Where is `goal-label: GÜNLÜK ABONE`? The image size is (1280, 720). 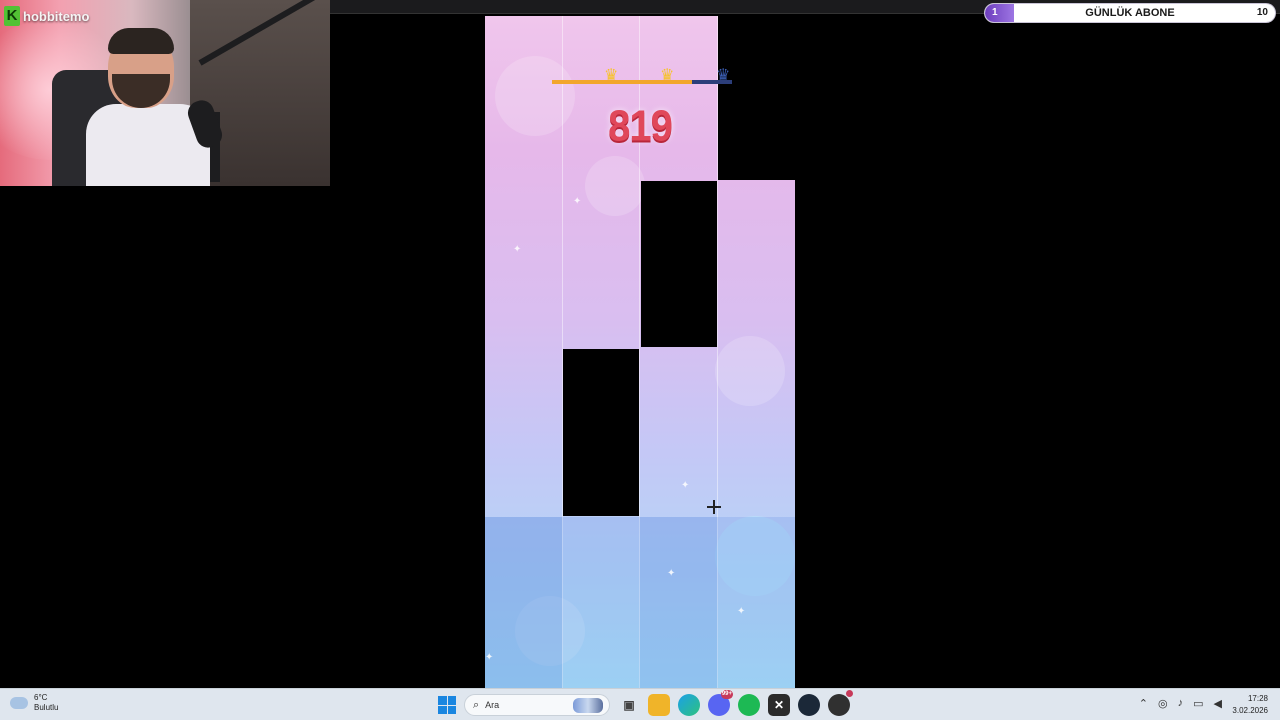 goal-label: GÜNLÜK ABONE is located at coordinates (1130, 13).